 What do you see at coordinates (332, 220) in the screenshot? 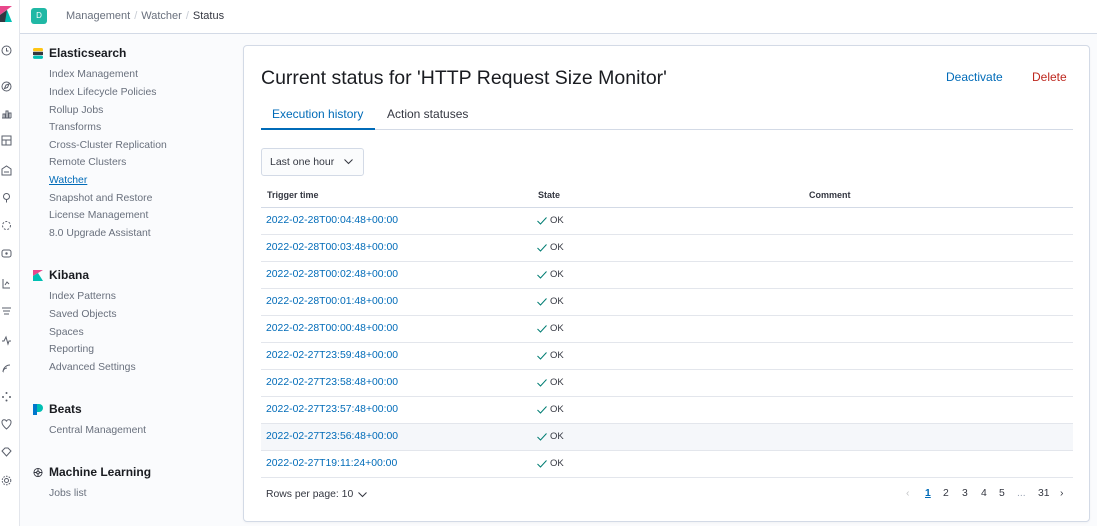
I see `trigger-time-link: 2022-02-28T00:04:48+00:00` at bounding box center [332, 220].